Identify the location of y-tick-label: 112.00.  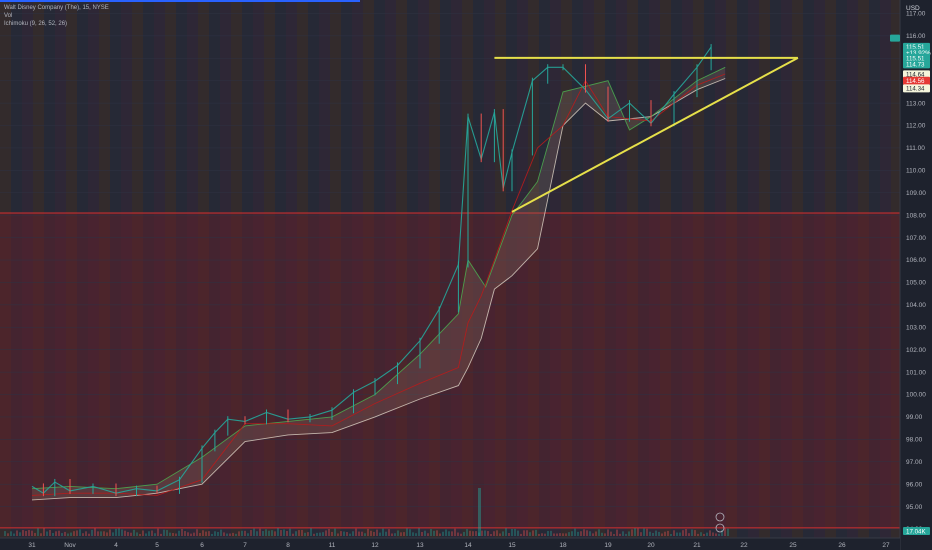
(916, 126).